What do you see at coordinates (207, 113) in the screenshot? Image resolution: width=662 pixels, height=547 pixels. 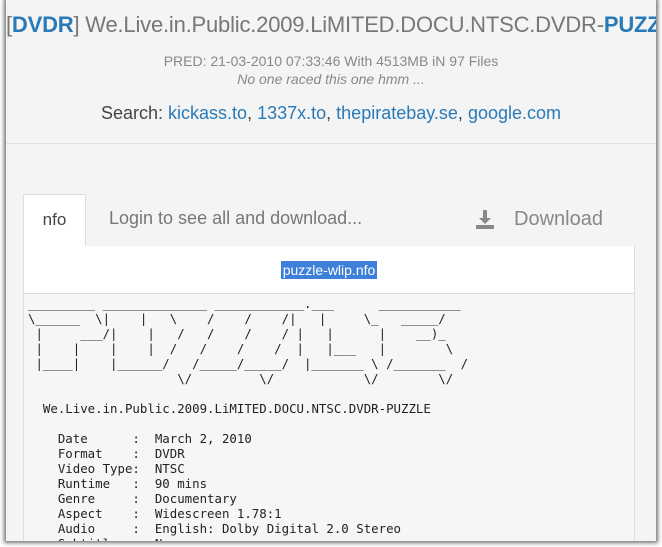 I see `search-link-kickass: kickass.to` at bounding box center [207, 113].